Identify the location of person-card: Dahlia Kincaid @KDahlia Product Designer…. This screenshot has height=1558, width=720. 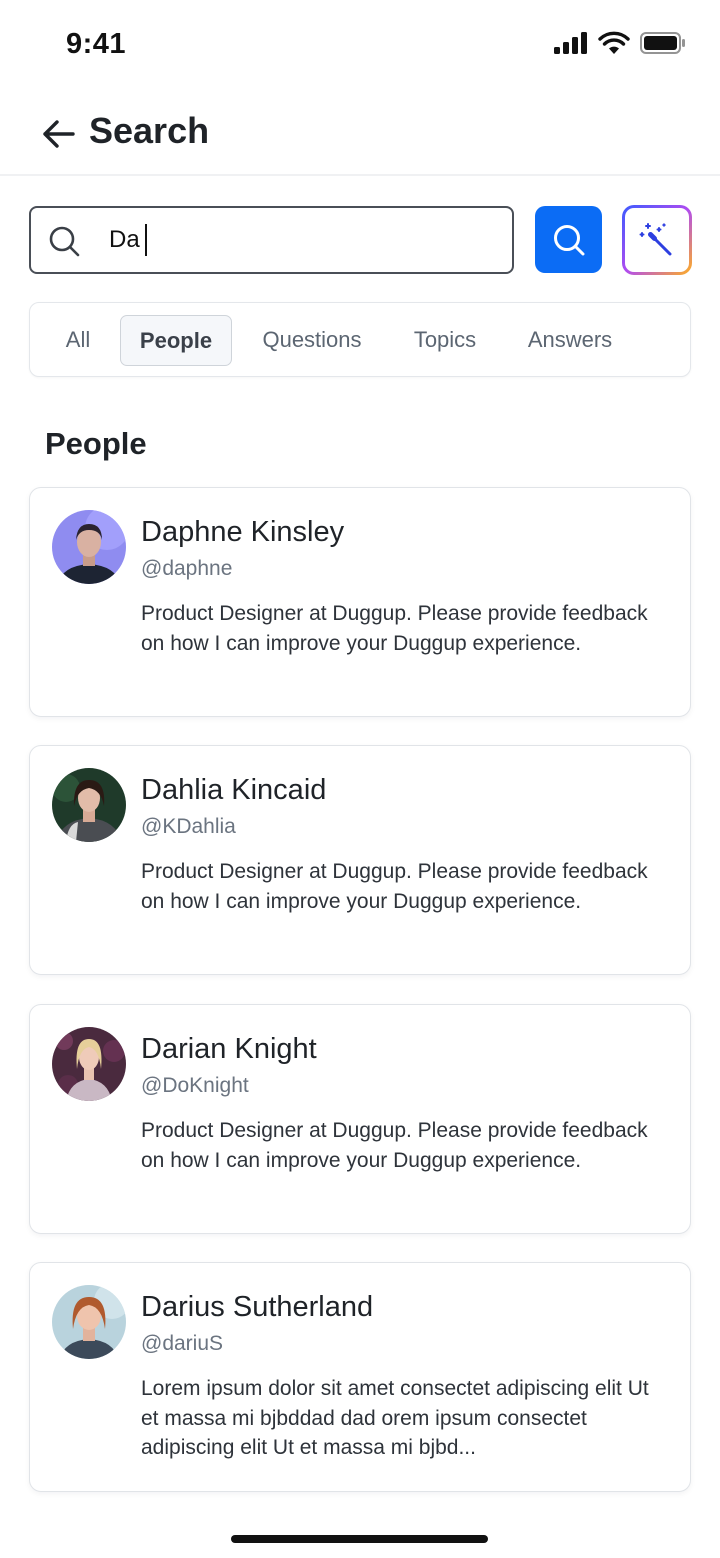
(360, 860).